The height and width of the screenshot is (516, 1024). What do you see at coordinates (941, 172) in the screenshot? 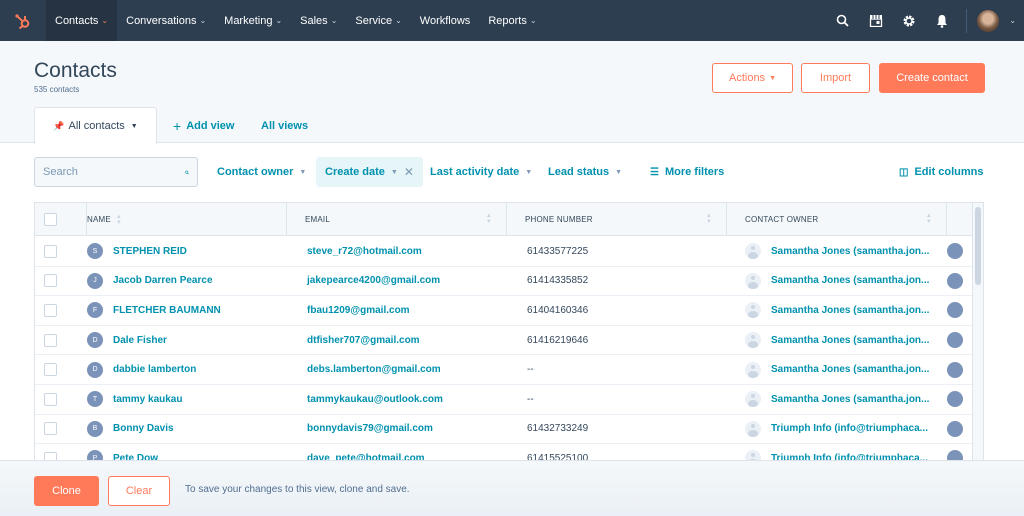
I see `edit-columns-button: ◫ Edit columns` at bounding box center [941, 172].